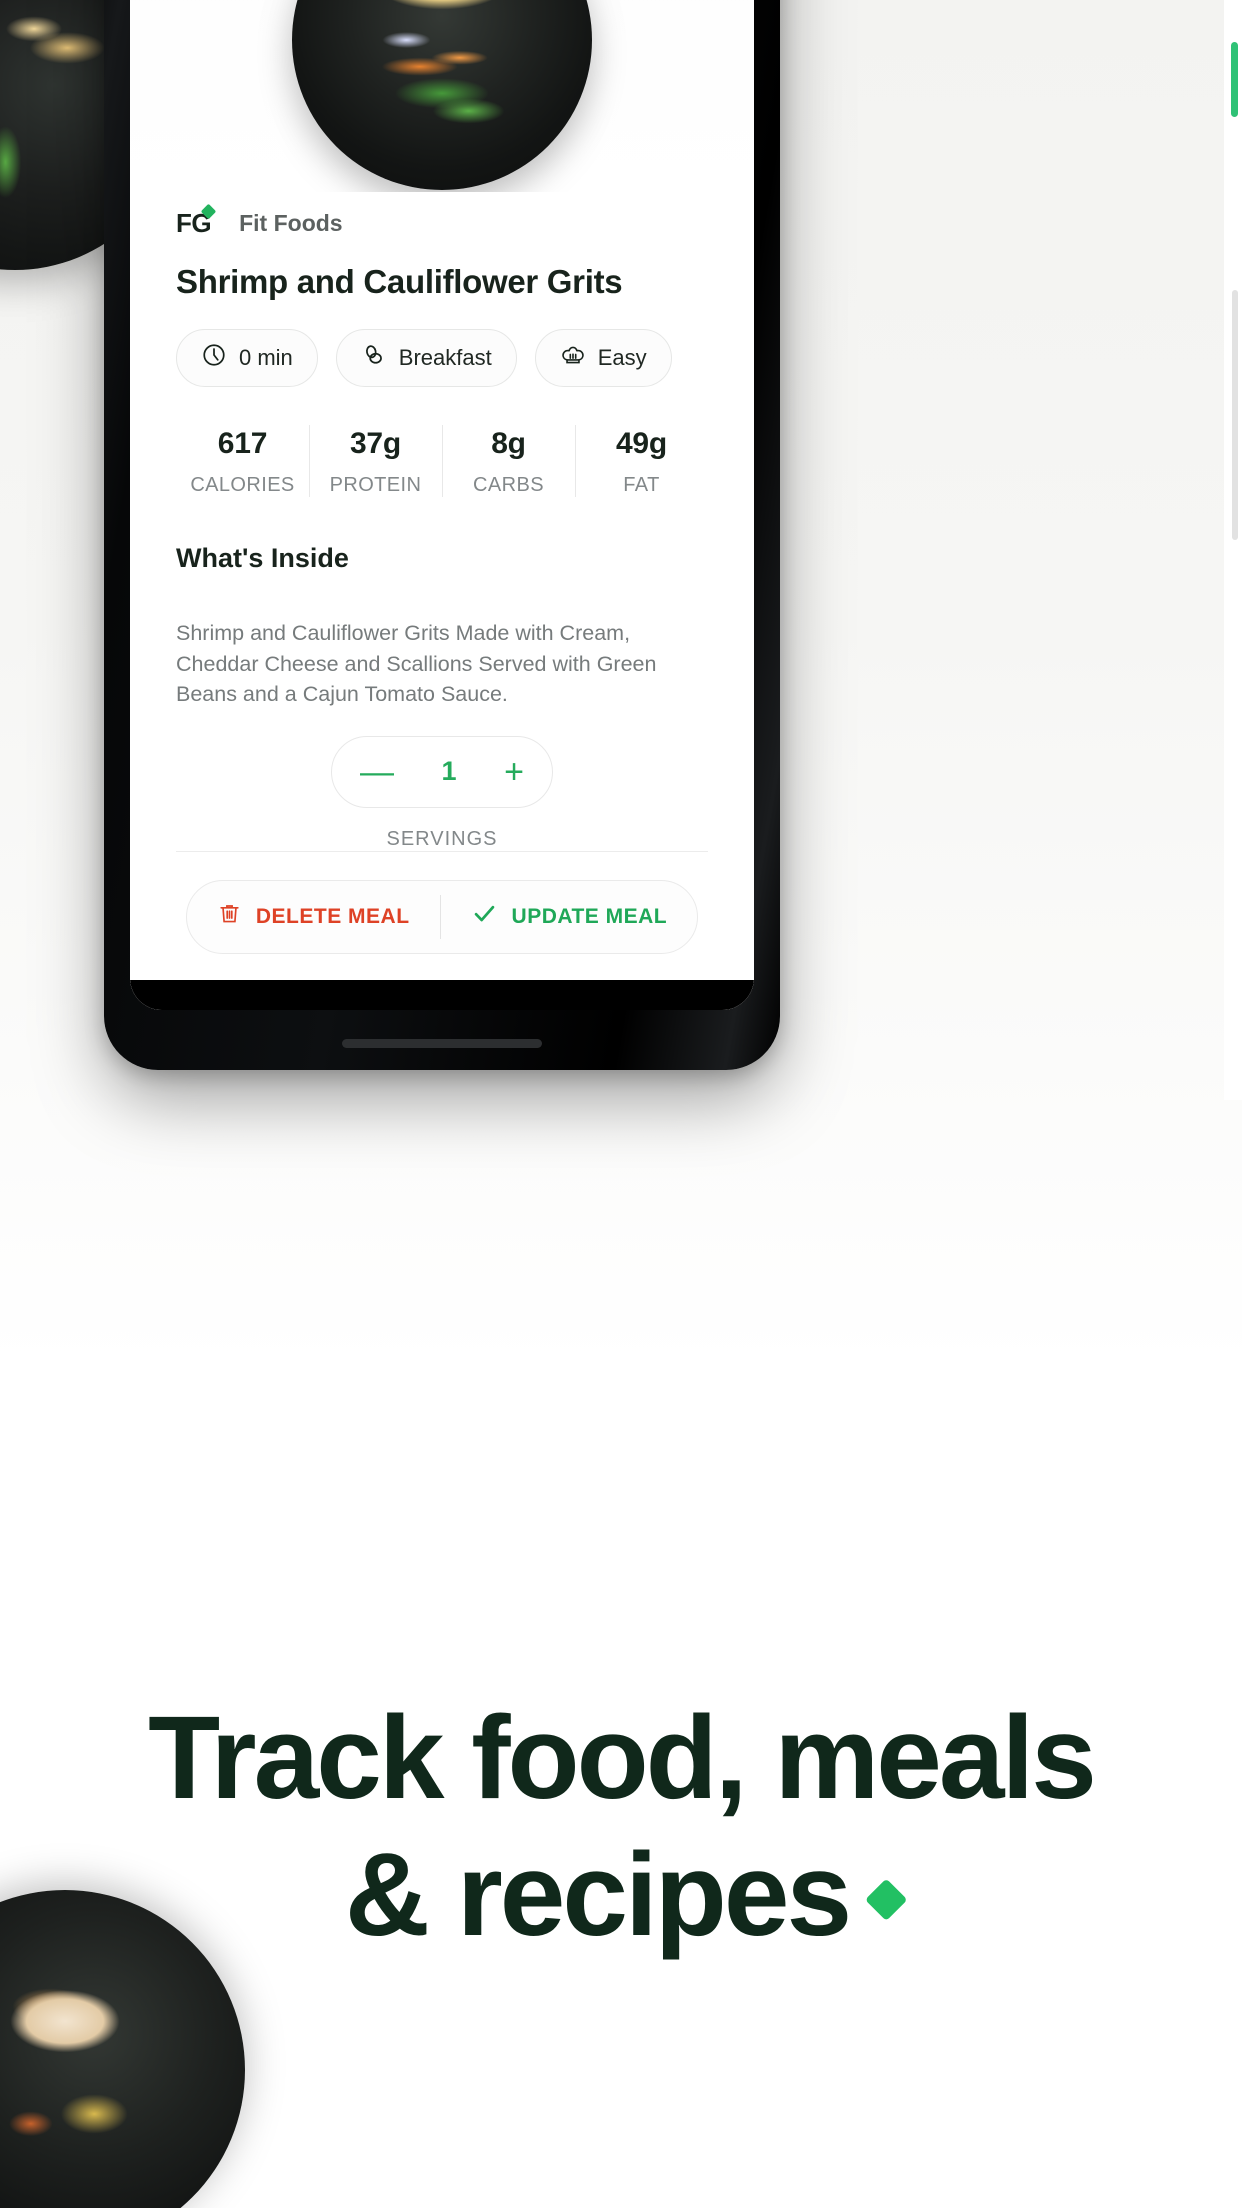 The width and height of the screenshot is (1242, 2208). What do you see at coordinates (622, 357) in the screenshot?
I see `chip-label: Easy` at bounding box center [622, 357].